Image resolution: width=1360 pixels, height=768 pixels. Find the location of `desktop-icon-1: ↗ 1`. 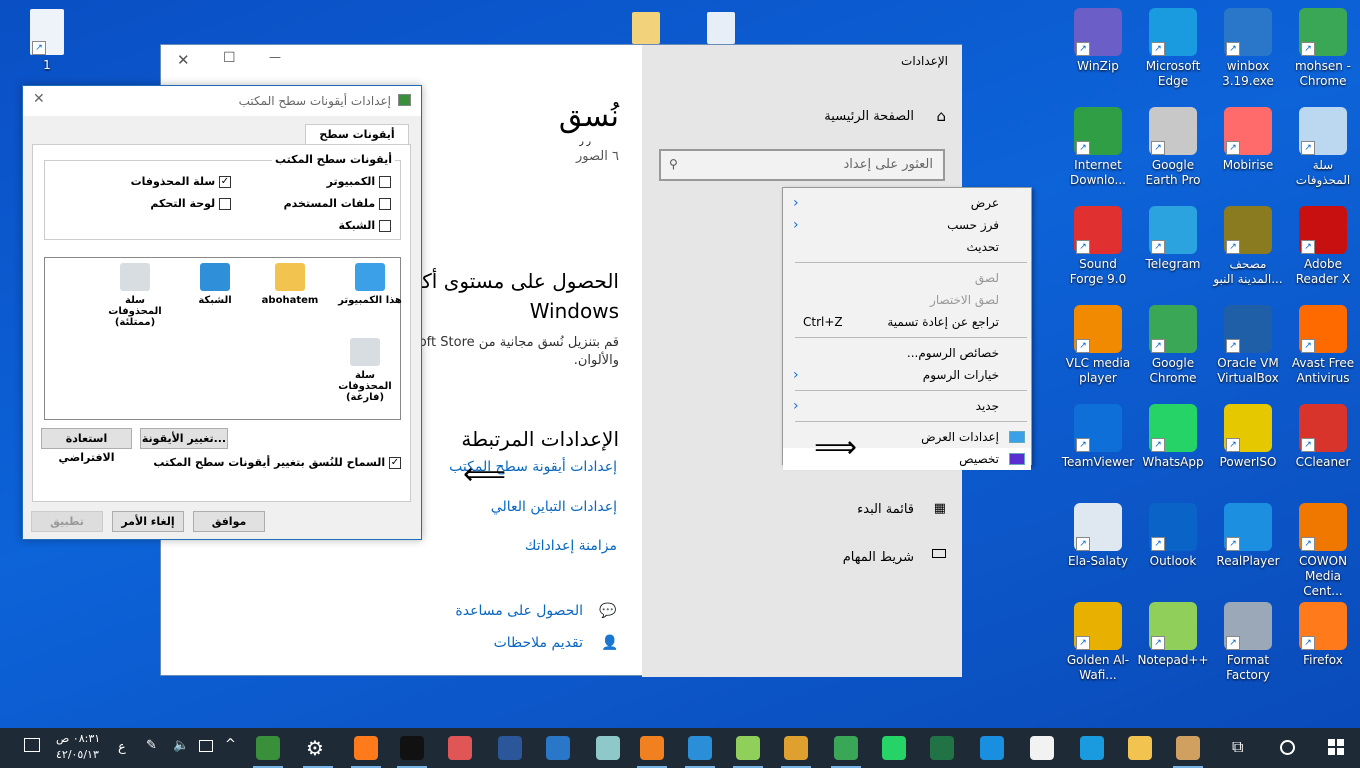

desktop-icon-1: ↗ 1 is located at coordinates (47, 39).